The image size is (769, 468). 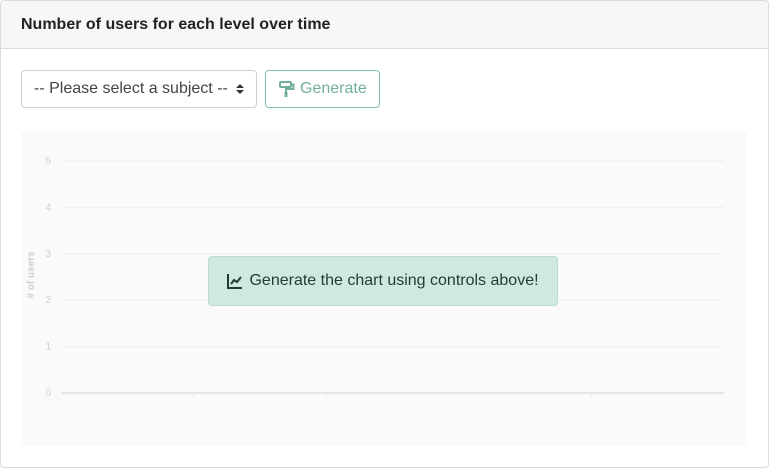 What do you see at coordinates (48, 300) in the screenshot?
I see `y-tick-label: 2` at bounding box center [48, 300].